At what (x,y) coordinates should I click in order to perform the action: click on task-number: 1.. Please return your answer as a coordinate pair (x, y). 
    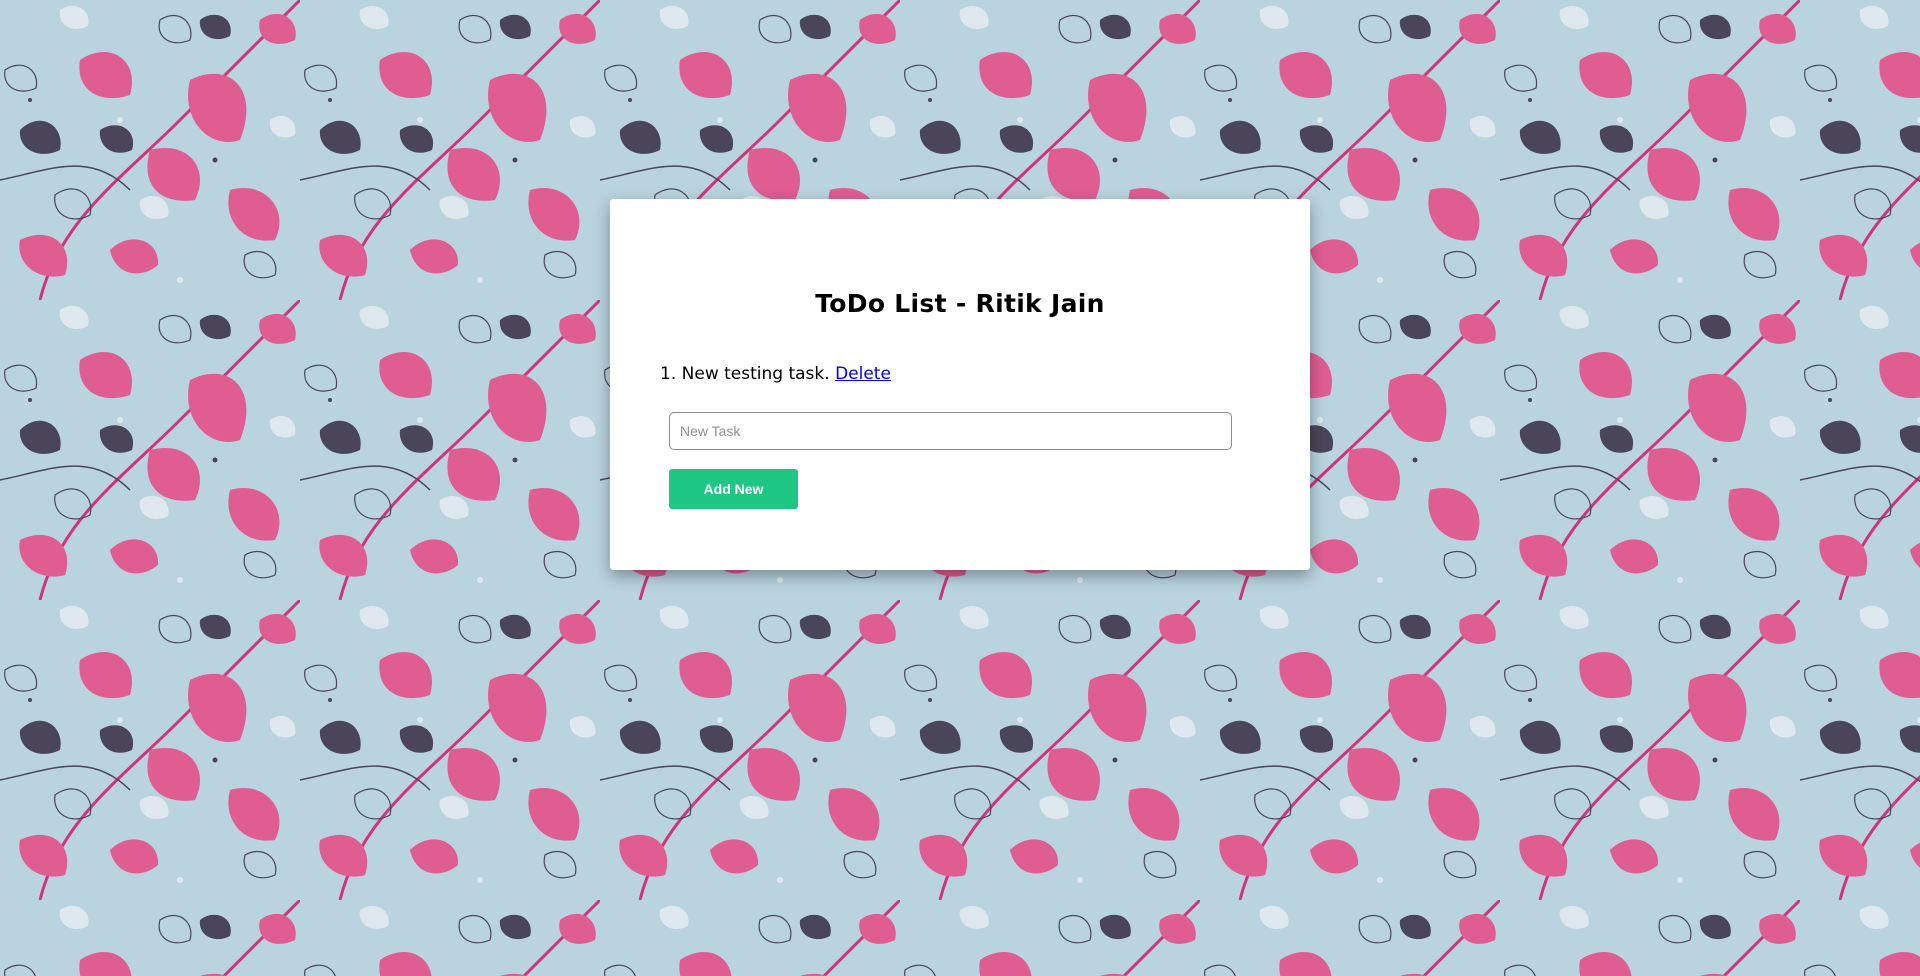
    Looking at the image, I should click on (668, 374).